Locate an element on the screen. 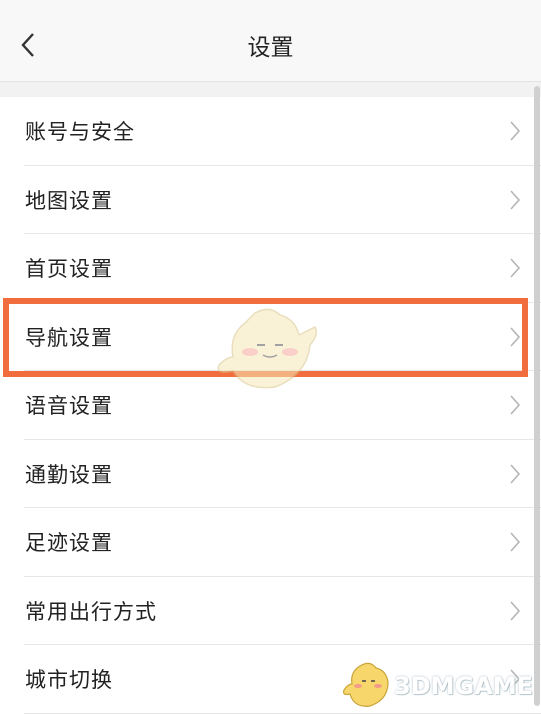 The width and height of the screenshot is (541, 714). scrollbar is located at coordinates (537, 396).